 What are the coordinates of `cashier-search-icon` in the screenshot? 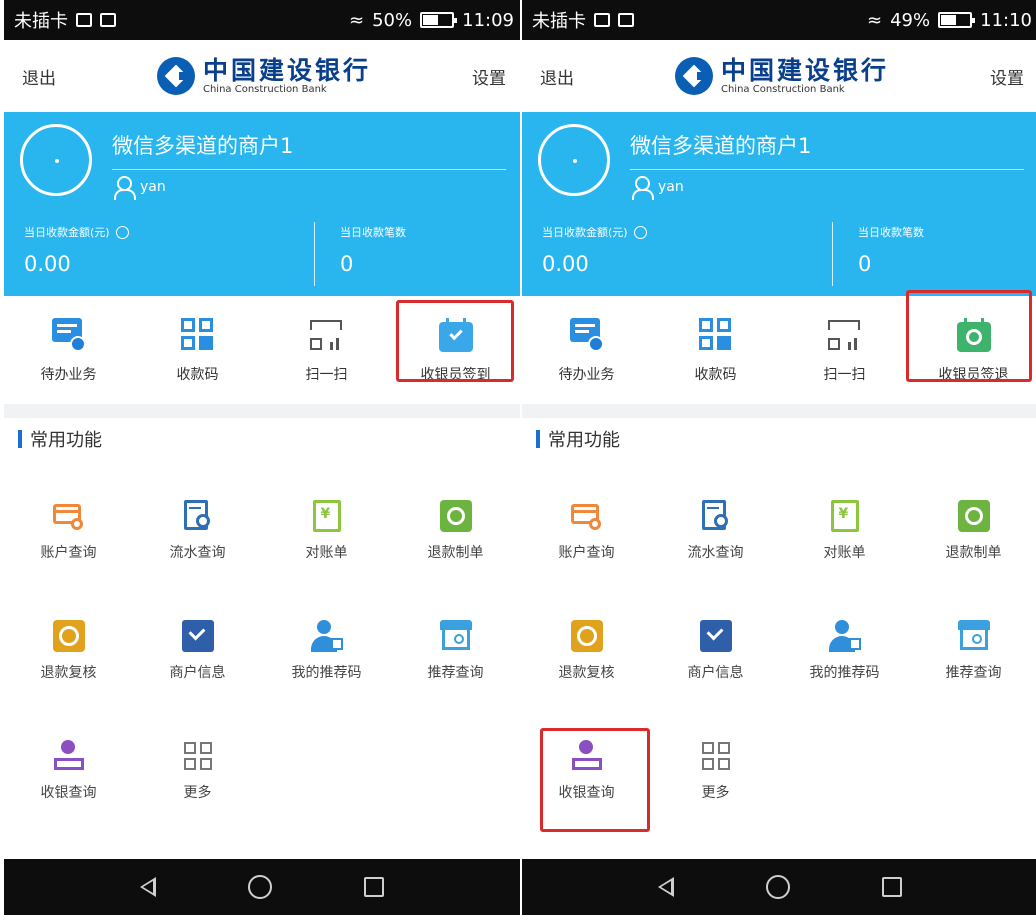 It's located at (69, 756).